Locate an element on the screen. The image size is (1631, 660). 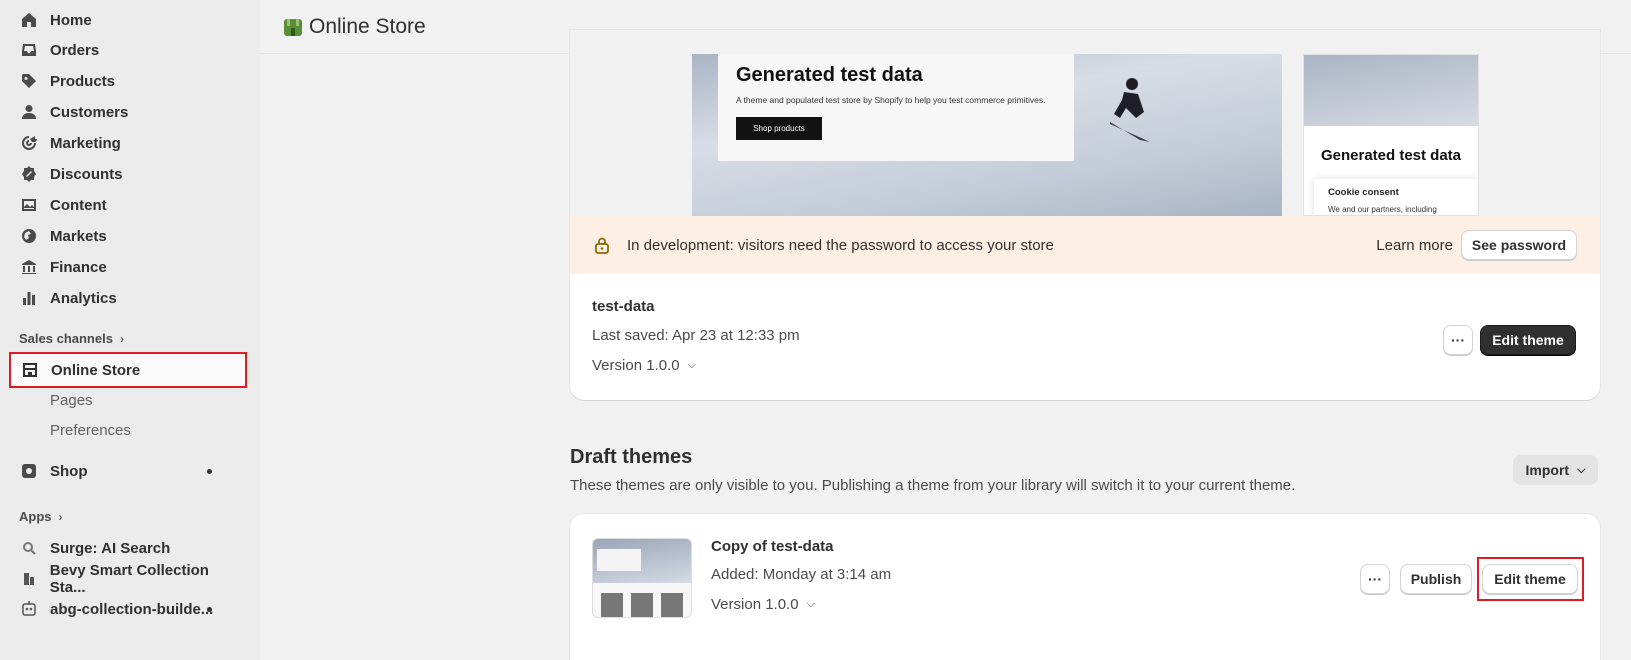
person-icon is located at coordinates (29, 112).